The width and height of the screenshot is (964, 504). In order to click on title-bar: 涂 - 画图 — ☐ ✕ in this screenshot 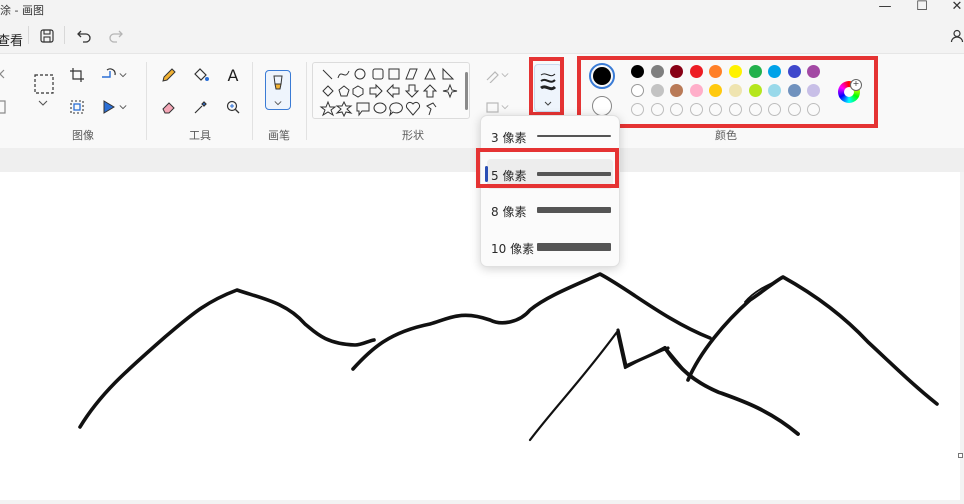, I will do `click(482, 10)`.